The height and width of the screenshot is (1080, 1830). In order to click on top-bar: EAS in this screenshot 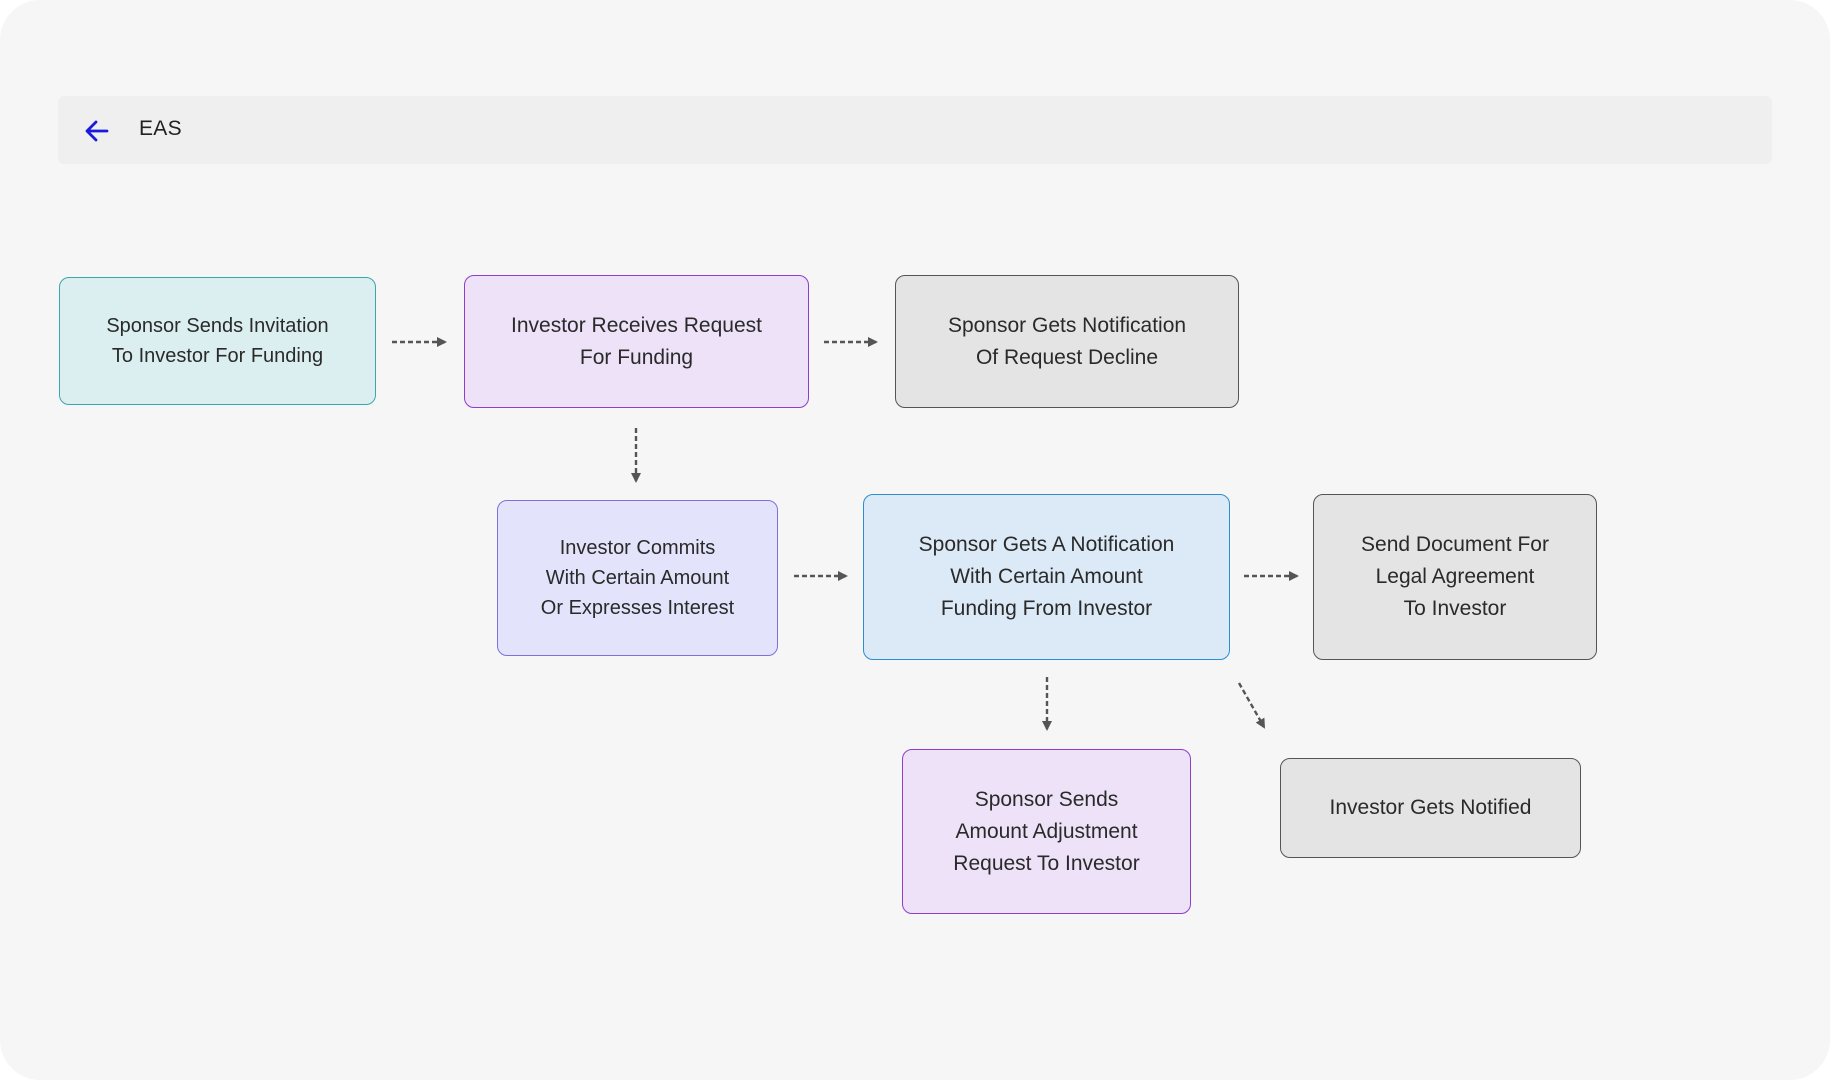, I will do `click(915, 130)`.